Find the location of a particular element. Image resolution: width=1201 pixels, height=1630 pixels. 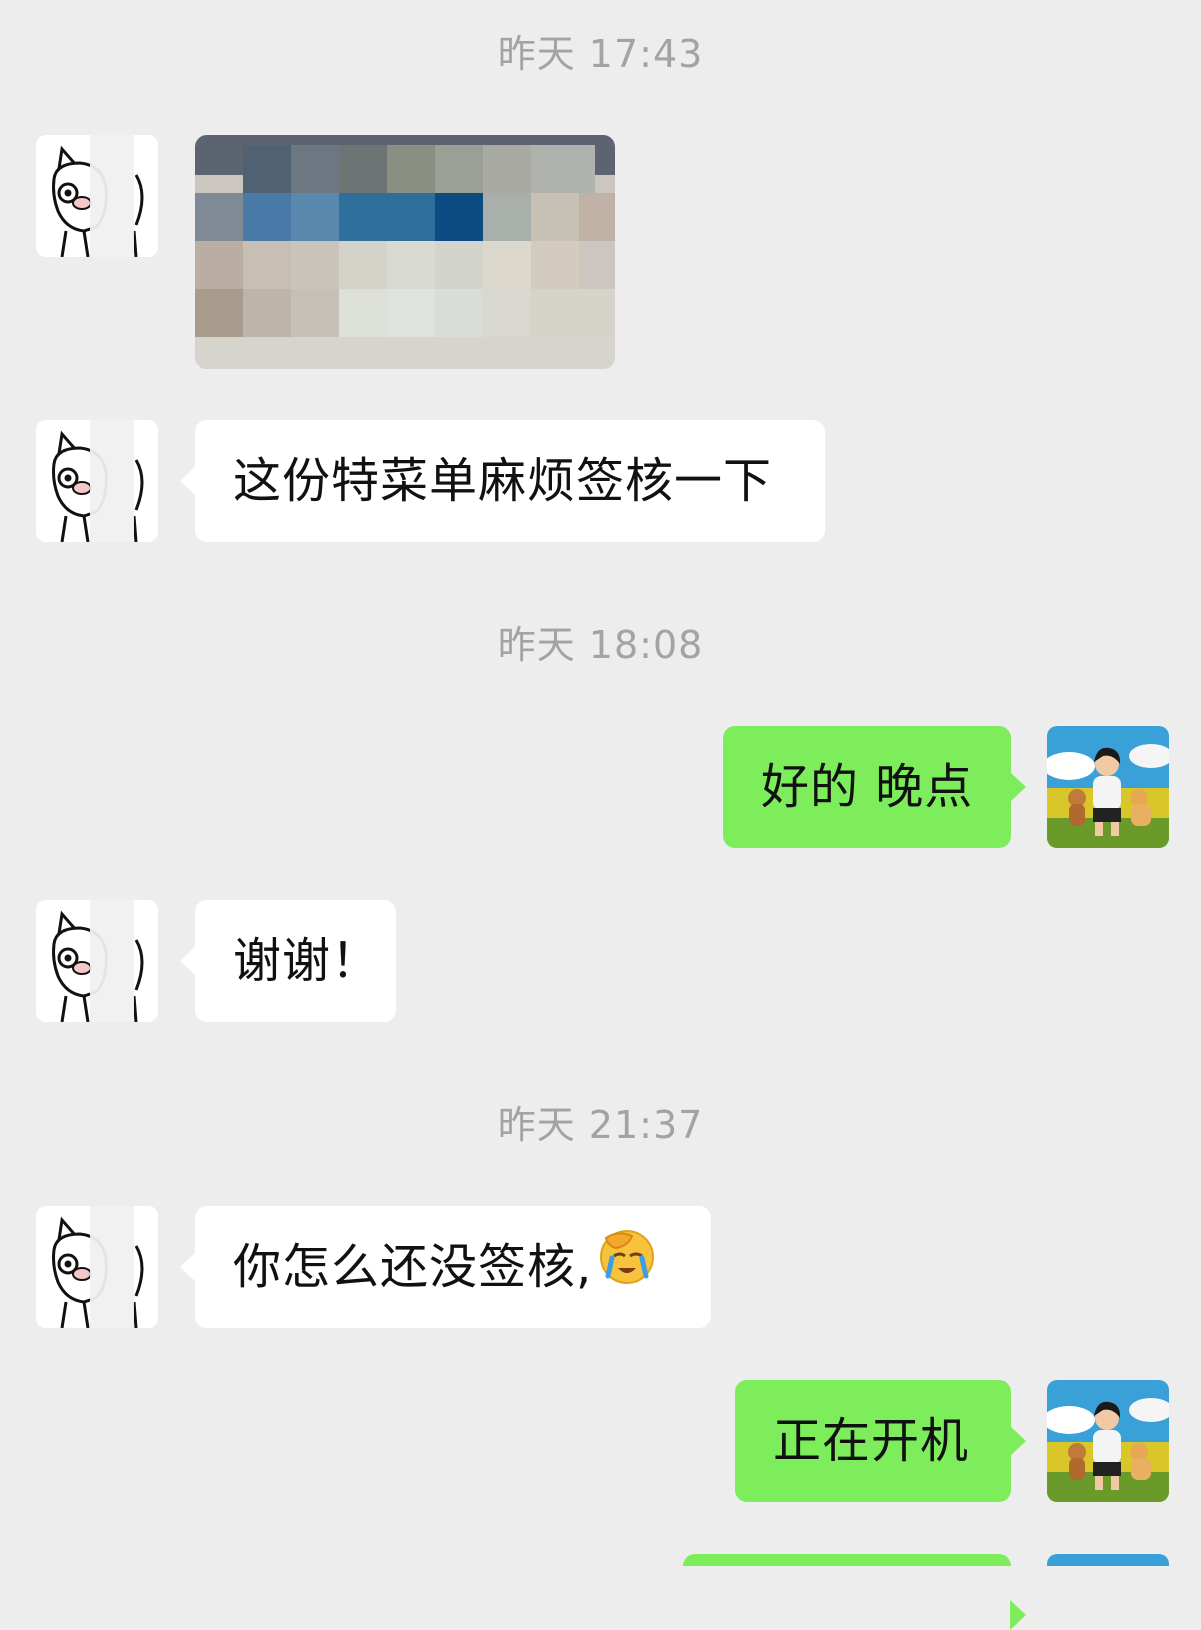

outgoing-message-bubble: 正在开机 is located at coordinates (880, 1441).